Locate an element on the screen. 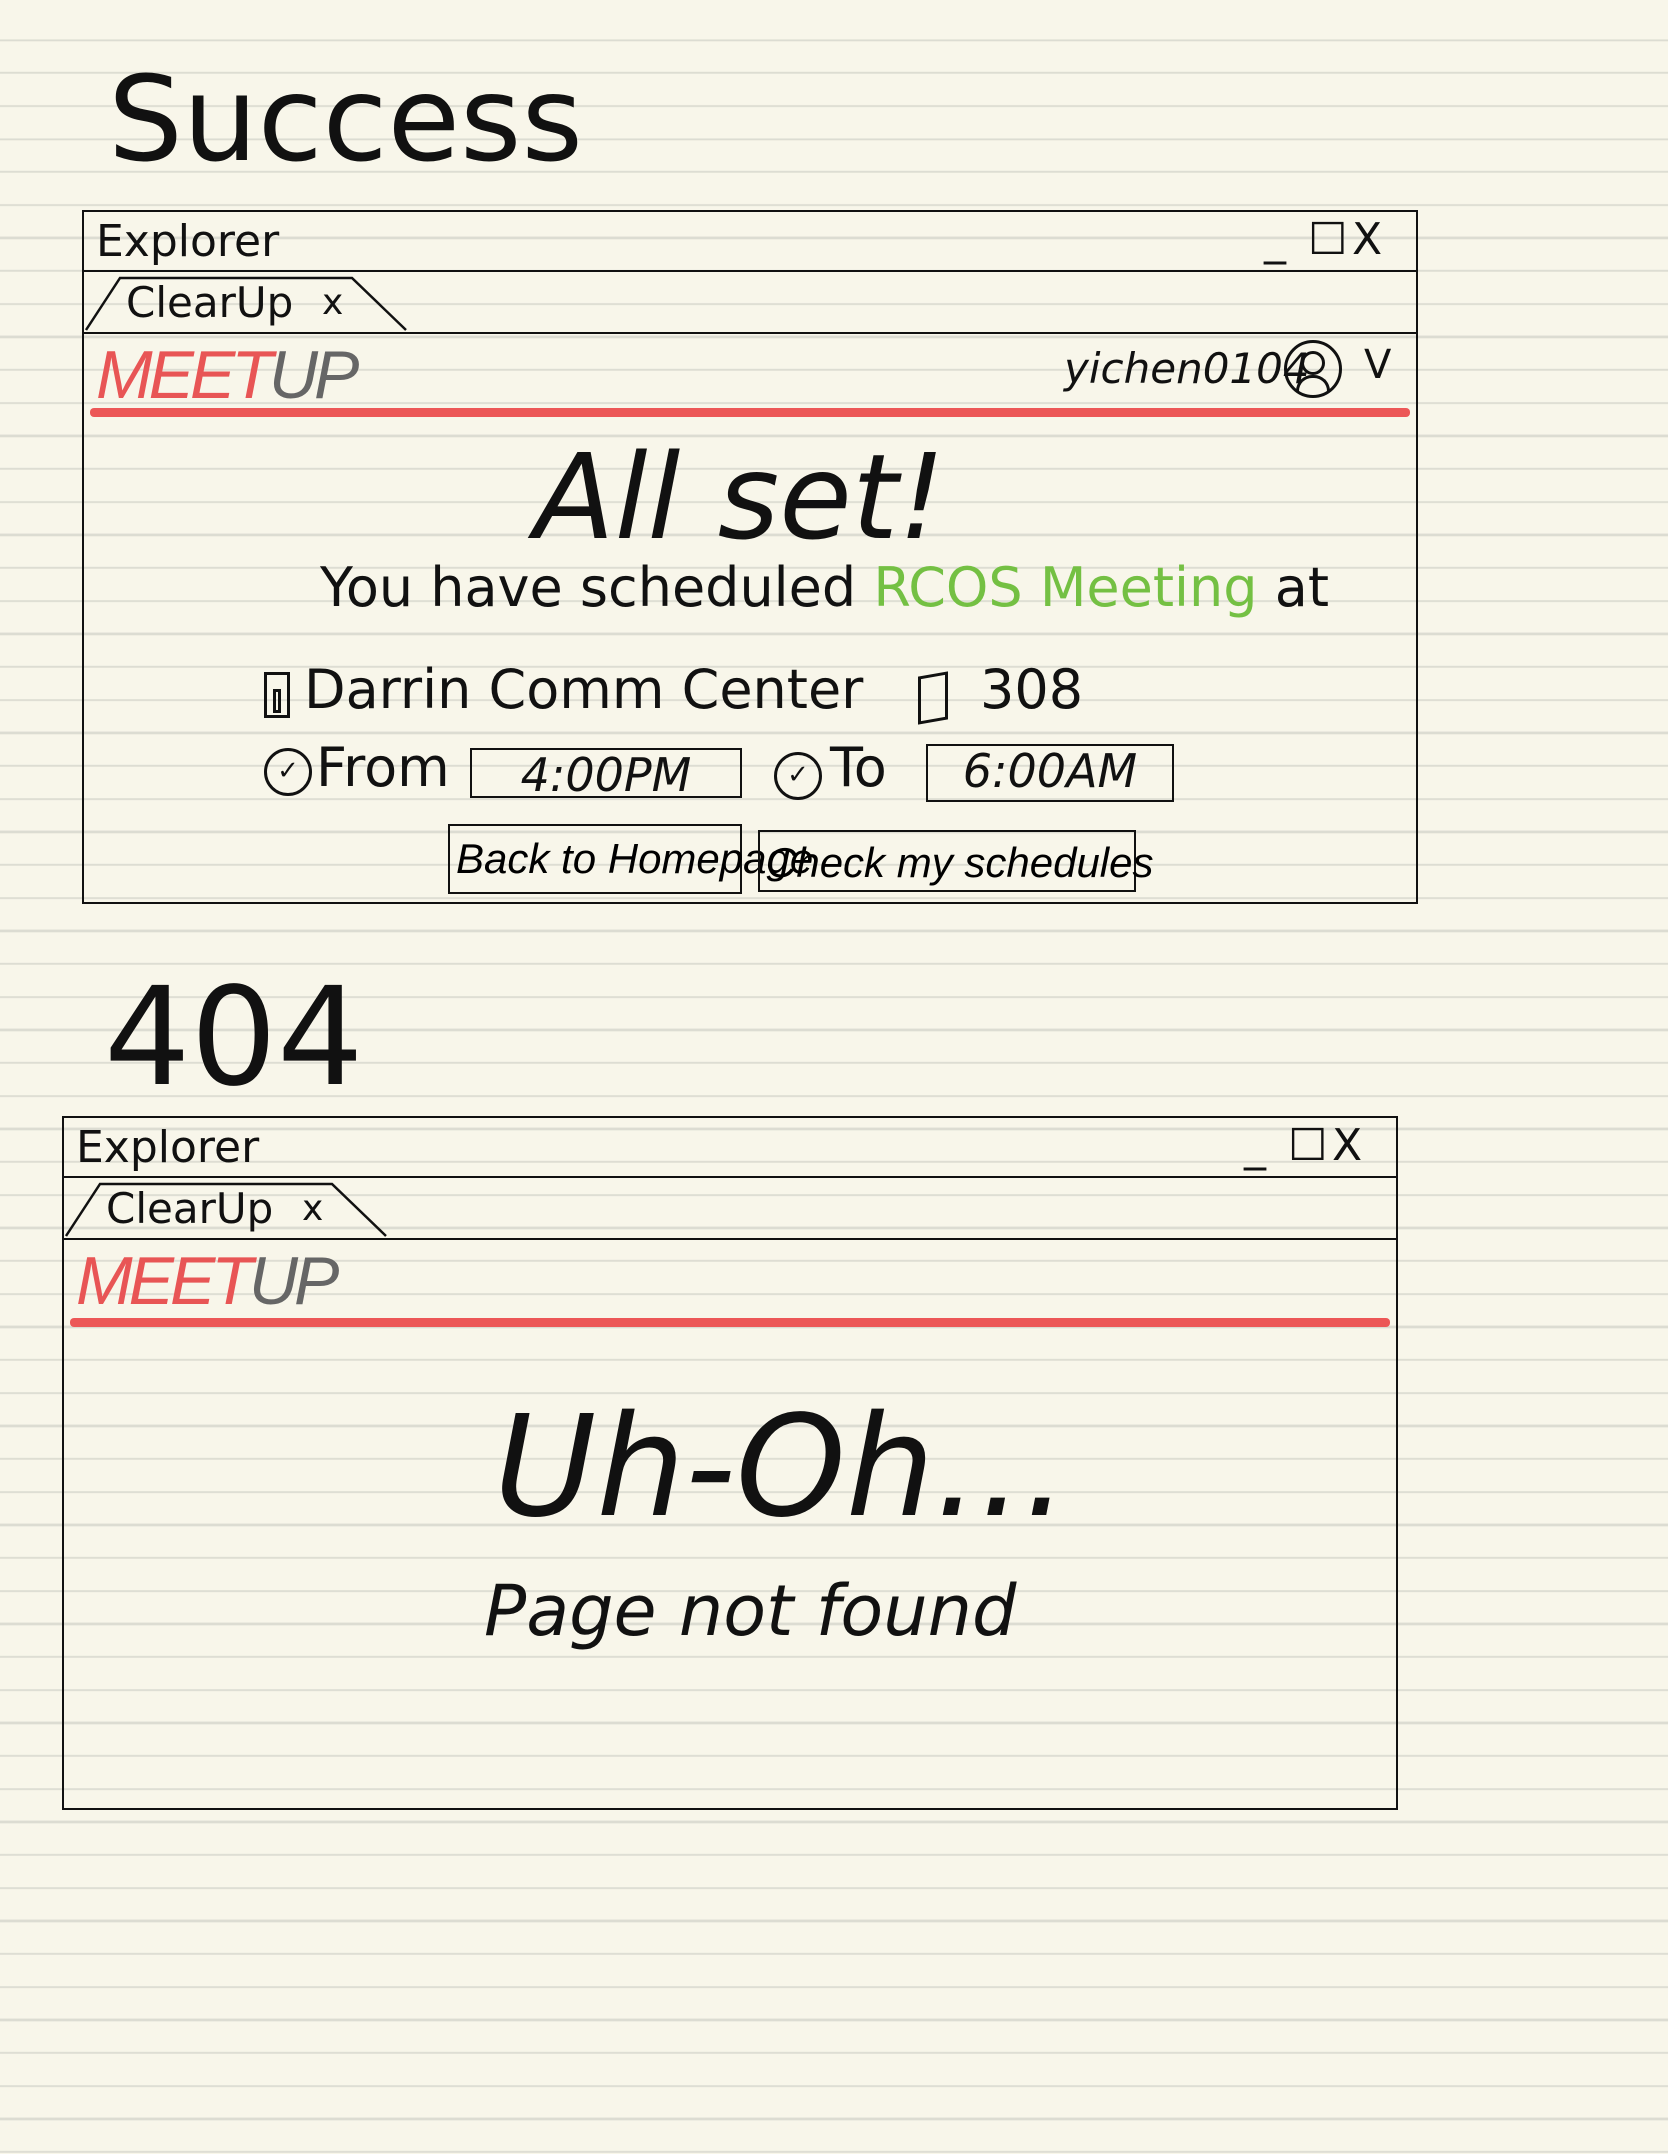 The height and width of the screenshot is (2154, 1668). room-text: 308 is located at coordinates (1032, 689).